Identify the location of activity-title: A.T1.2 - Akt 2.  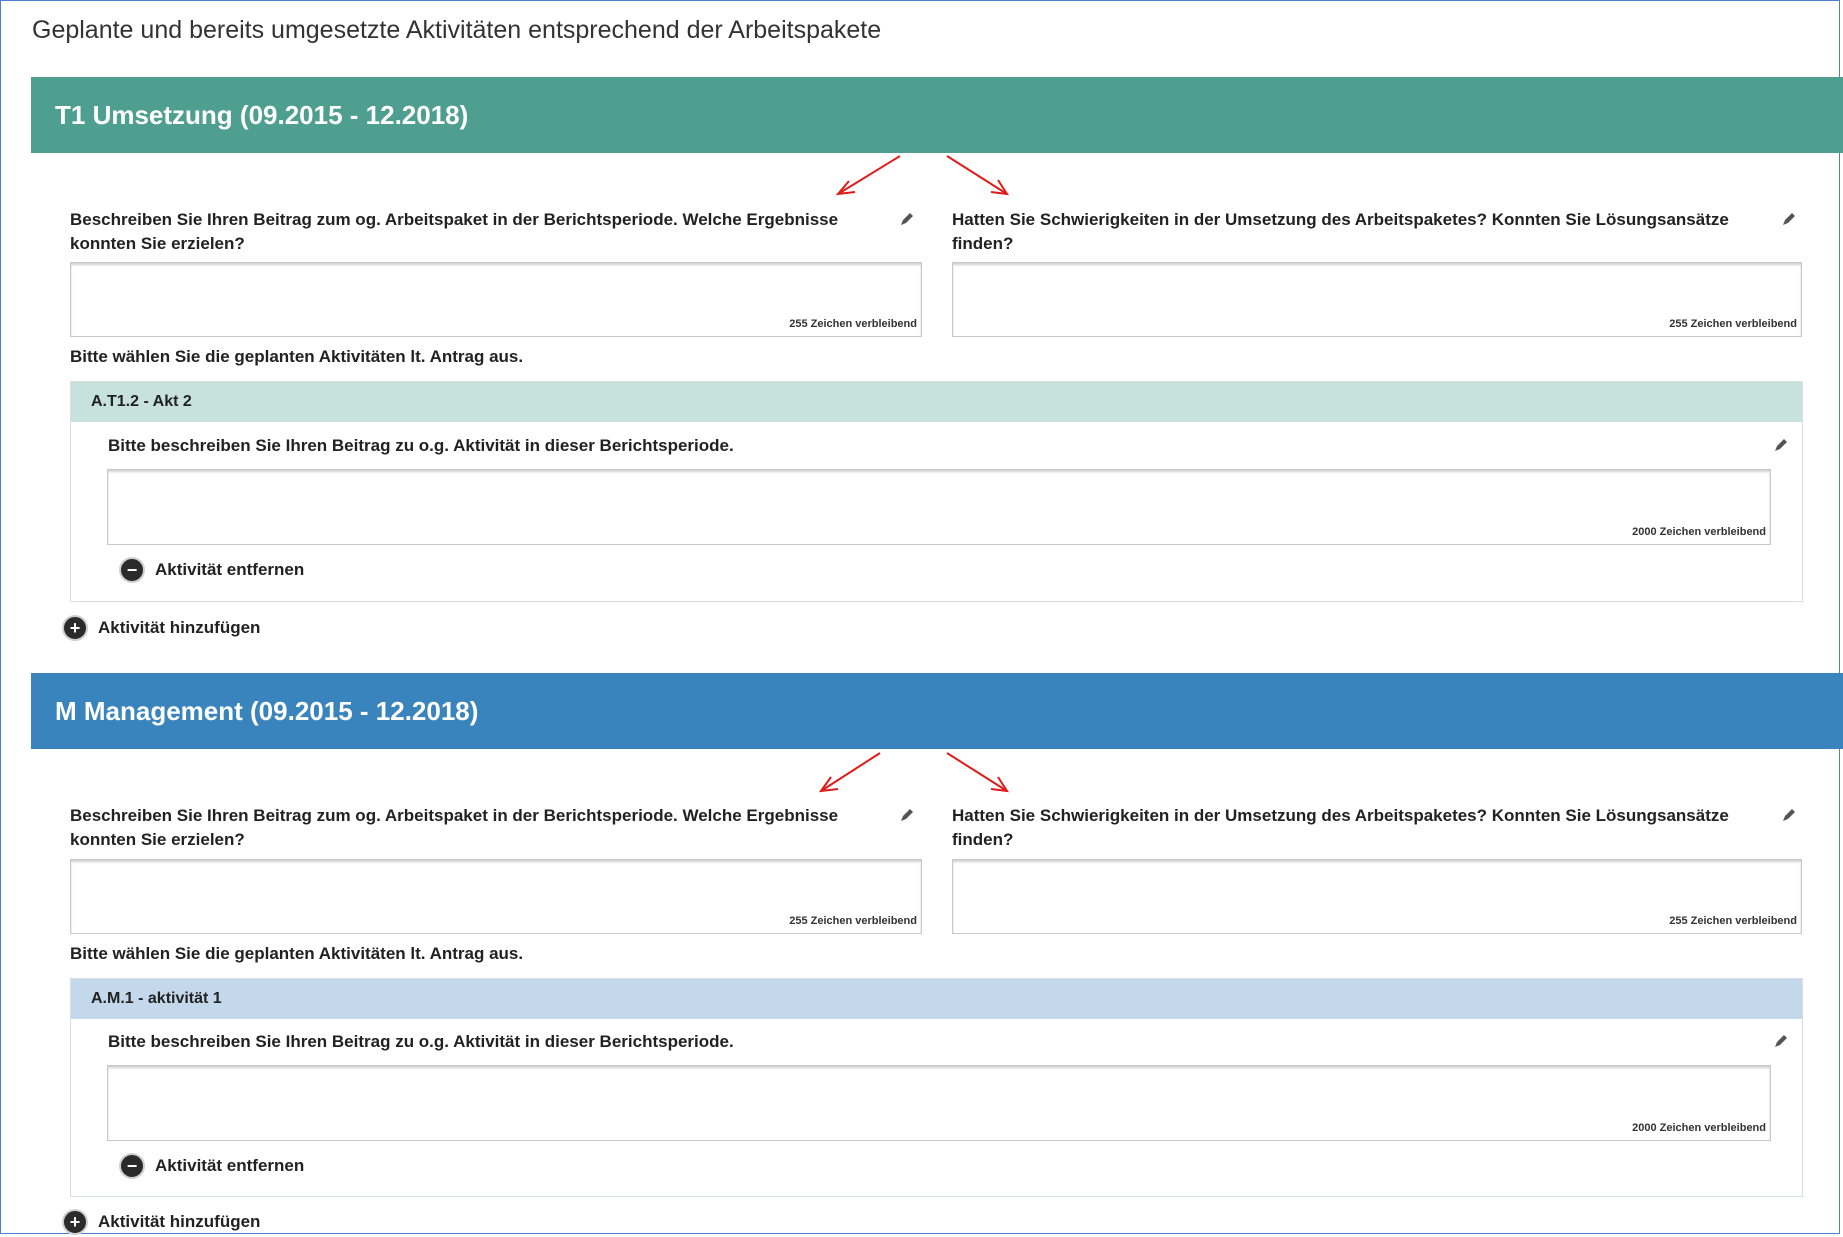
(936, 402).